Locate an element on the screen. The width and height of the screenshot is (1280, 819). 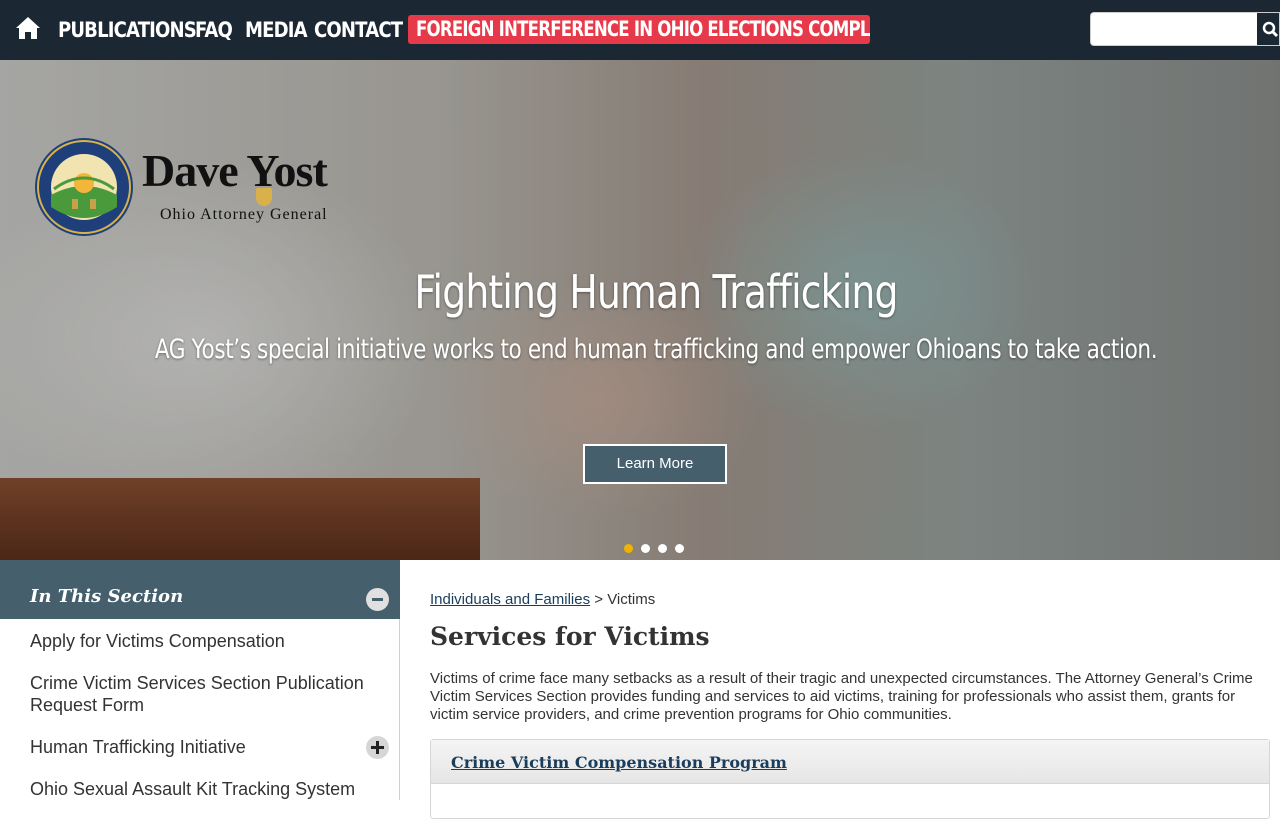
breadcrumb-current: Victims is located at coordinates (631, 599).